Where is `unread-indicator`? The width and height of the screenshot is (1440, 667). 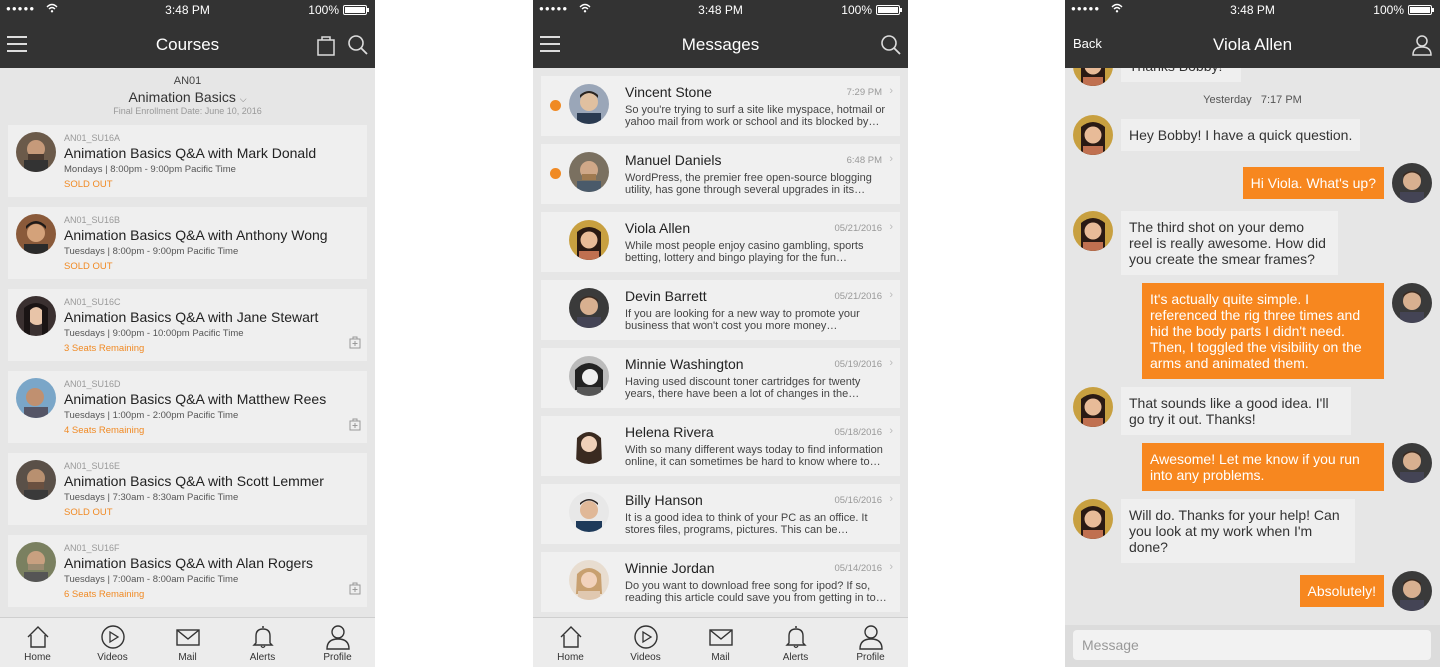
unread-indicator is located at coordinates (555, 105).